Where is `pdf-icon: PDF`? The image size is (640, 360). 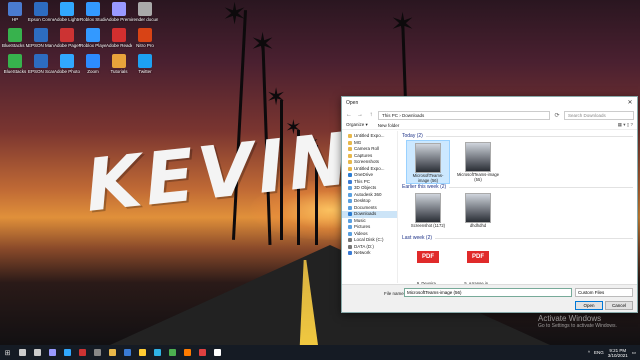
pdf-icon: PDF is located at coordinates (478, 266).